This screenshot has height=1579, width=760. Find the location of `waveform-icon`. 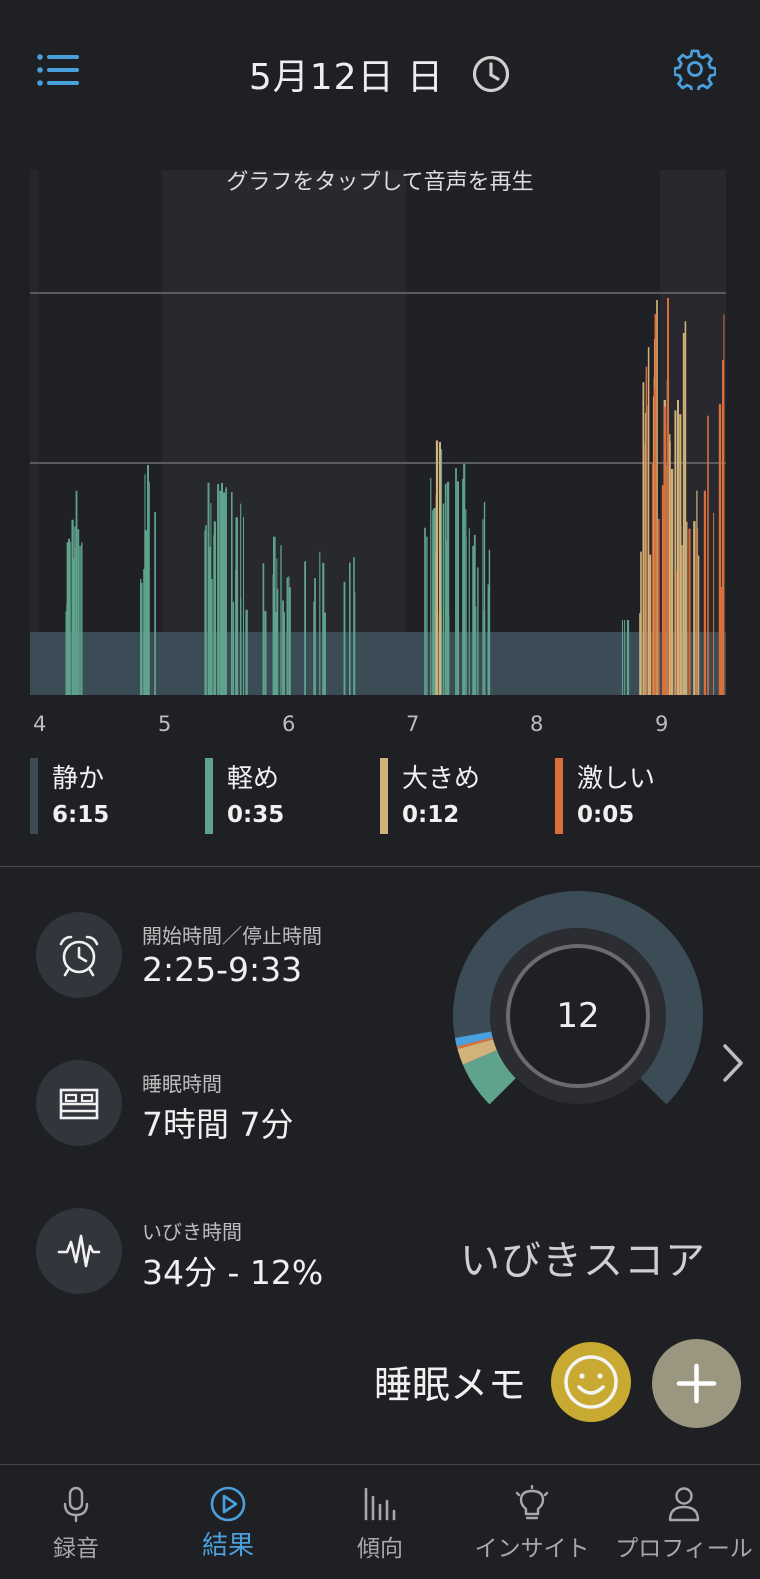

waveform-icon is located at coordinates (79, 1251).